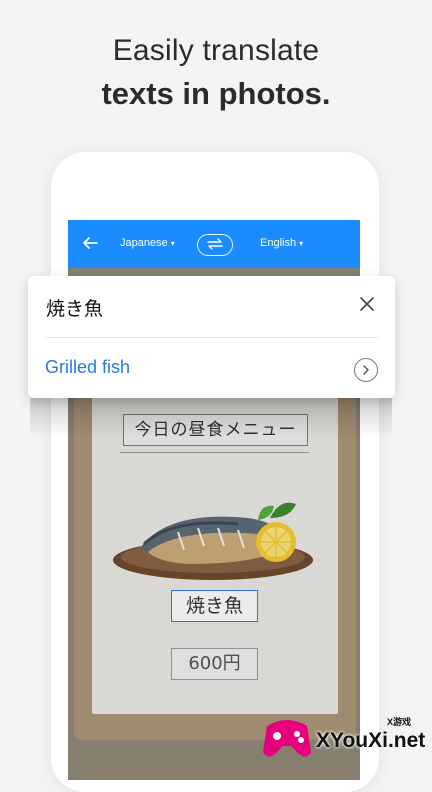 This screenshot has height=792, width=432. I want to click on card-divider, so click(212, 337).